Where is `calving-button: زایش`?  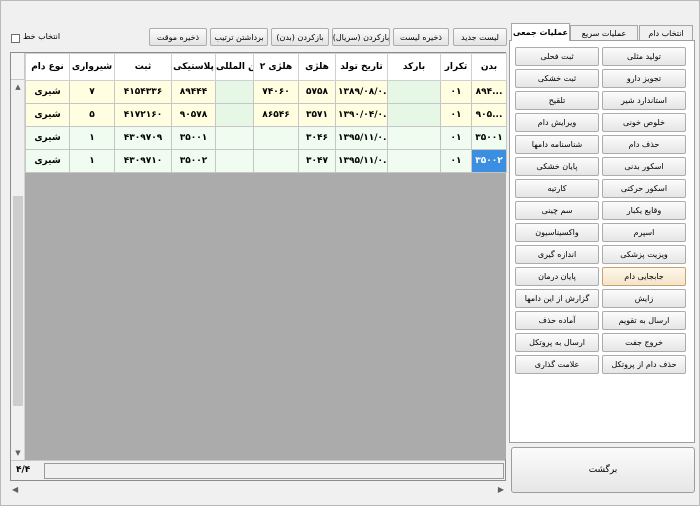
calving-button: زایش is located at coordinates (644, 298).